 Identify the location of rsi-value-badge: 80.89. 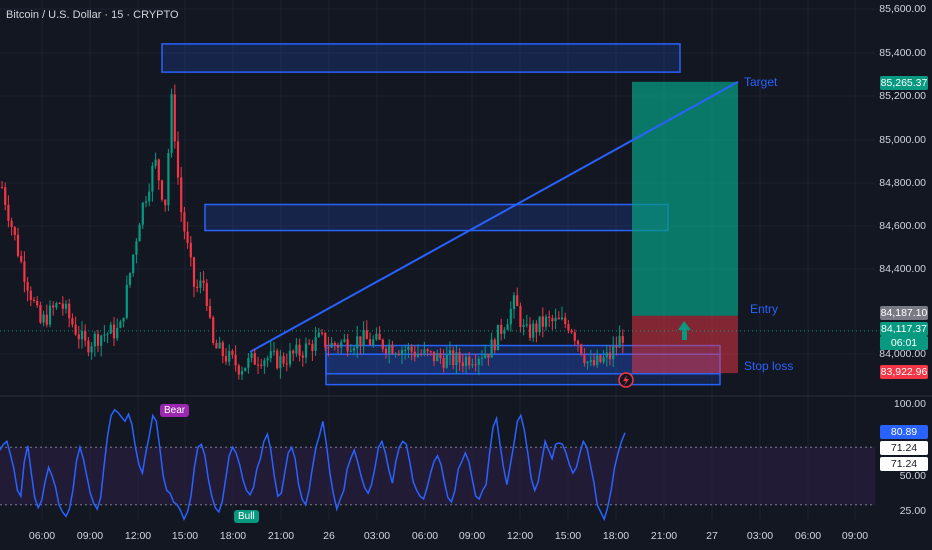
(904, 432).